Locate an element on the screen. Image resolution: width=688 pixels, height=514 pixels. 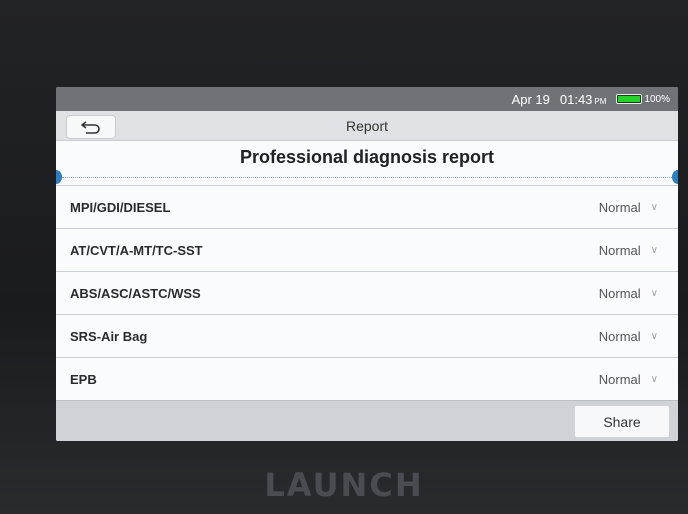
undo-arrow-icon is located at coordinates (90, 127).